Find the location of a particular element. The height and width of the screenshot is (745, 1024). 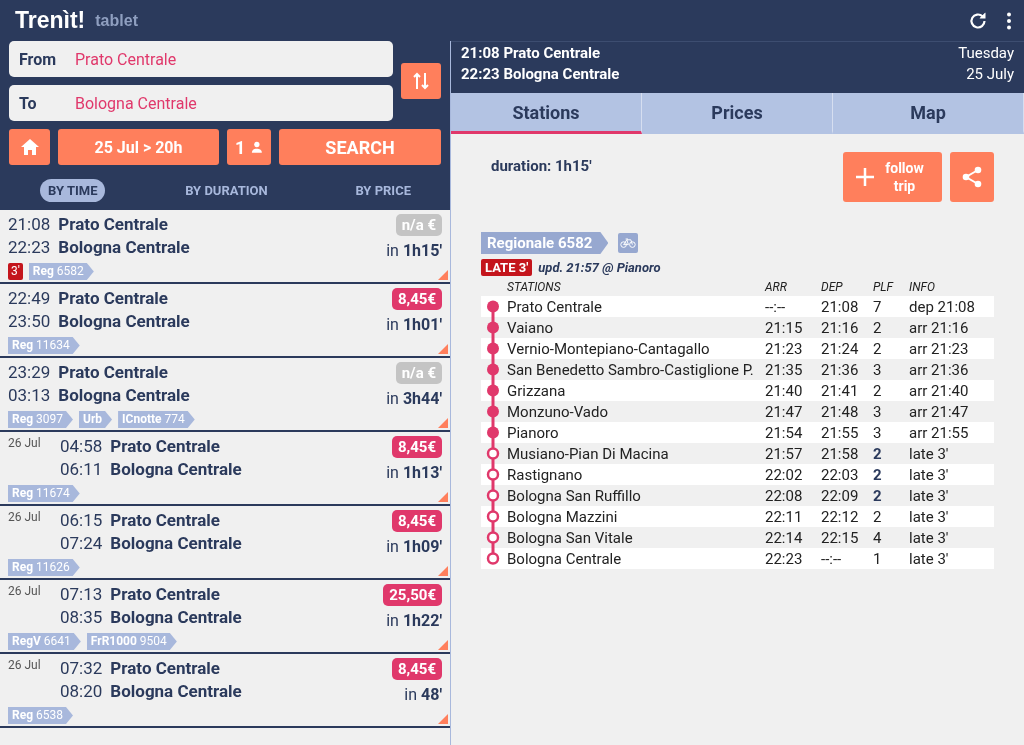

arrival-time: 21:35 is located at coordinates (784, 369).